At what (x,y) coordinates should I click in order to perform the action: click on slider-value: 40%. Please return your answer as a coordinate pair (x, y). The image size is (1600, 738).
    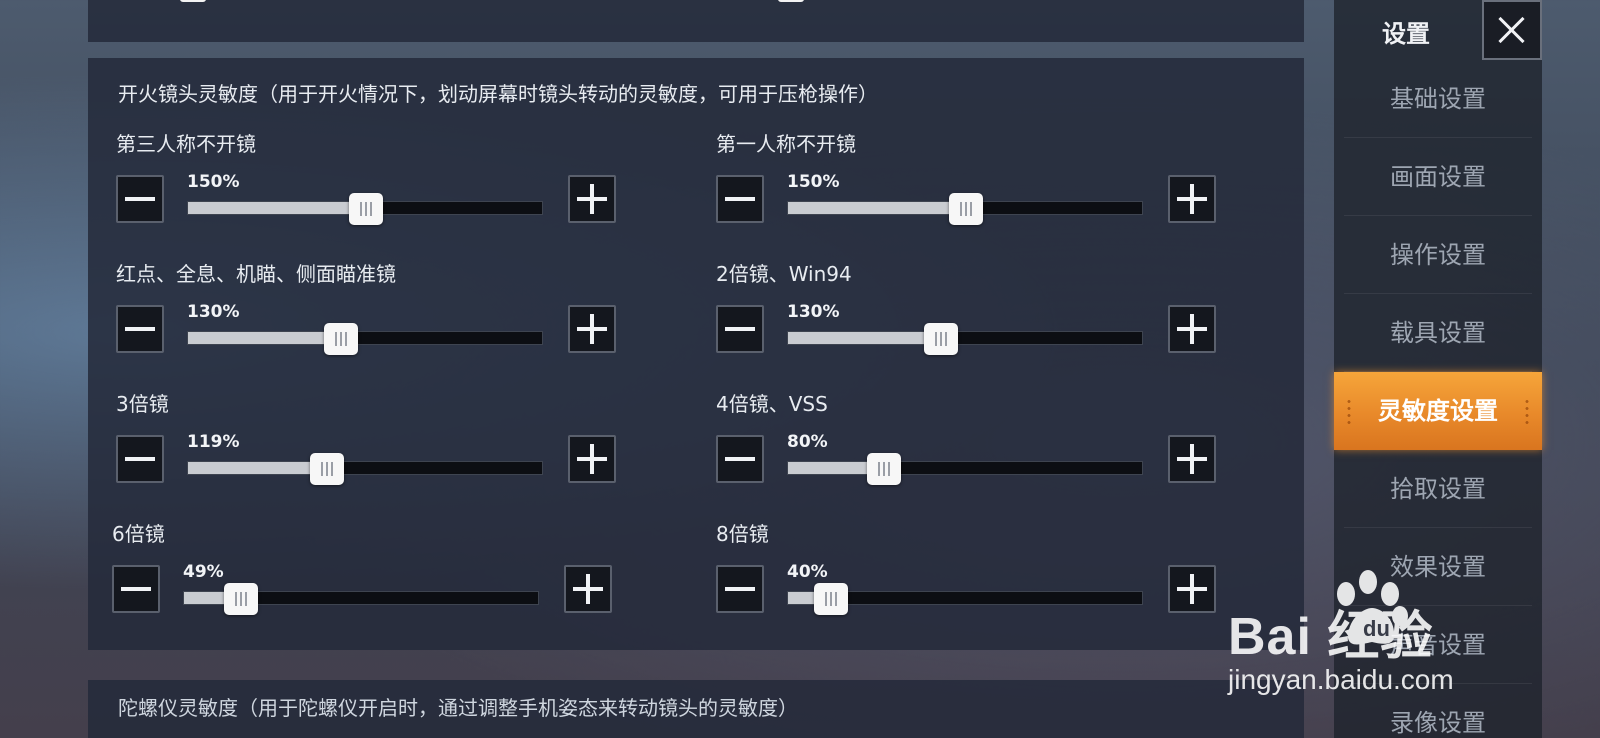
    Looking at the image, I should click on (807, 572).